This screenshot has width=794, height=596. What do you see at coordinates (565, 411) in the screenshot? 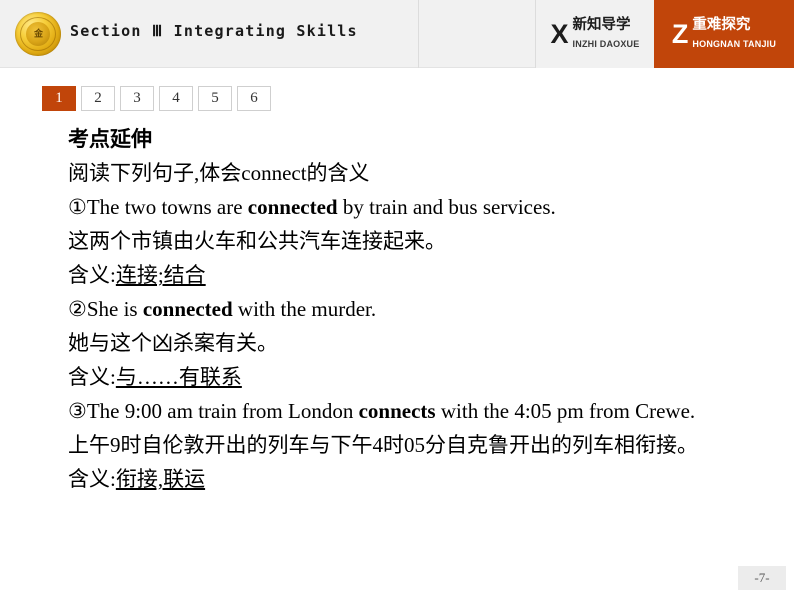
I see `example-3-text-post: with the 4:05 pm from Crewe.` at bounding box center [565, 411].